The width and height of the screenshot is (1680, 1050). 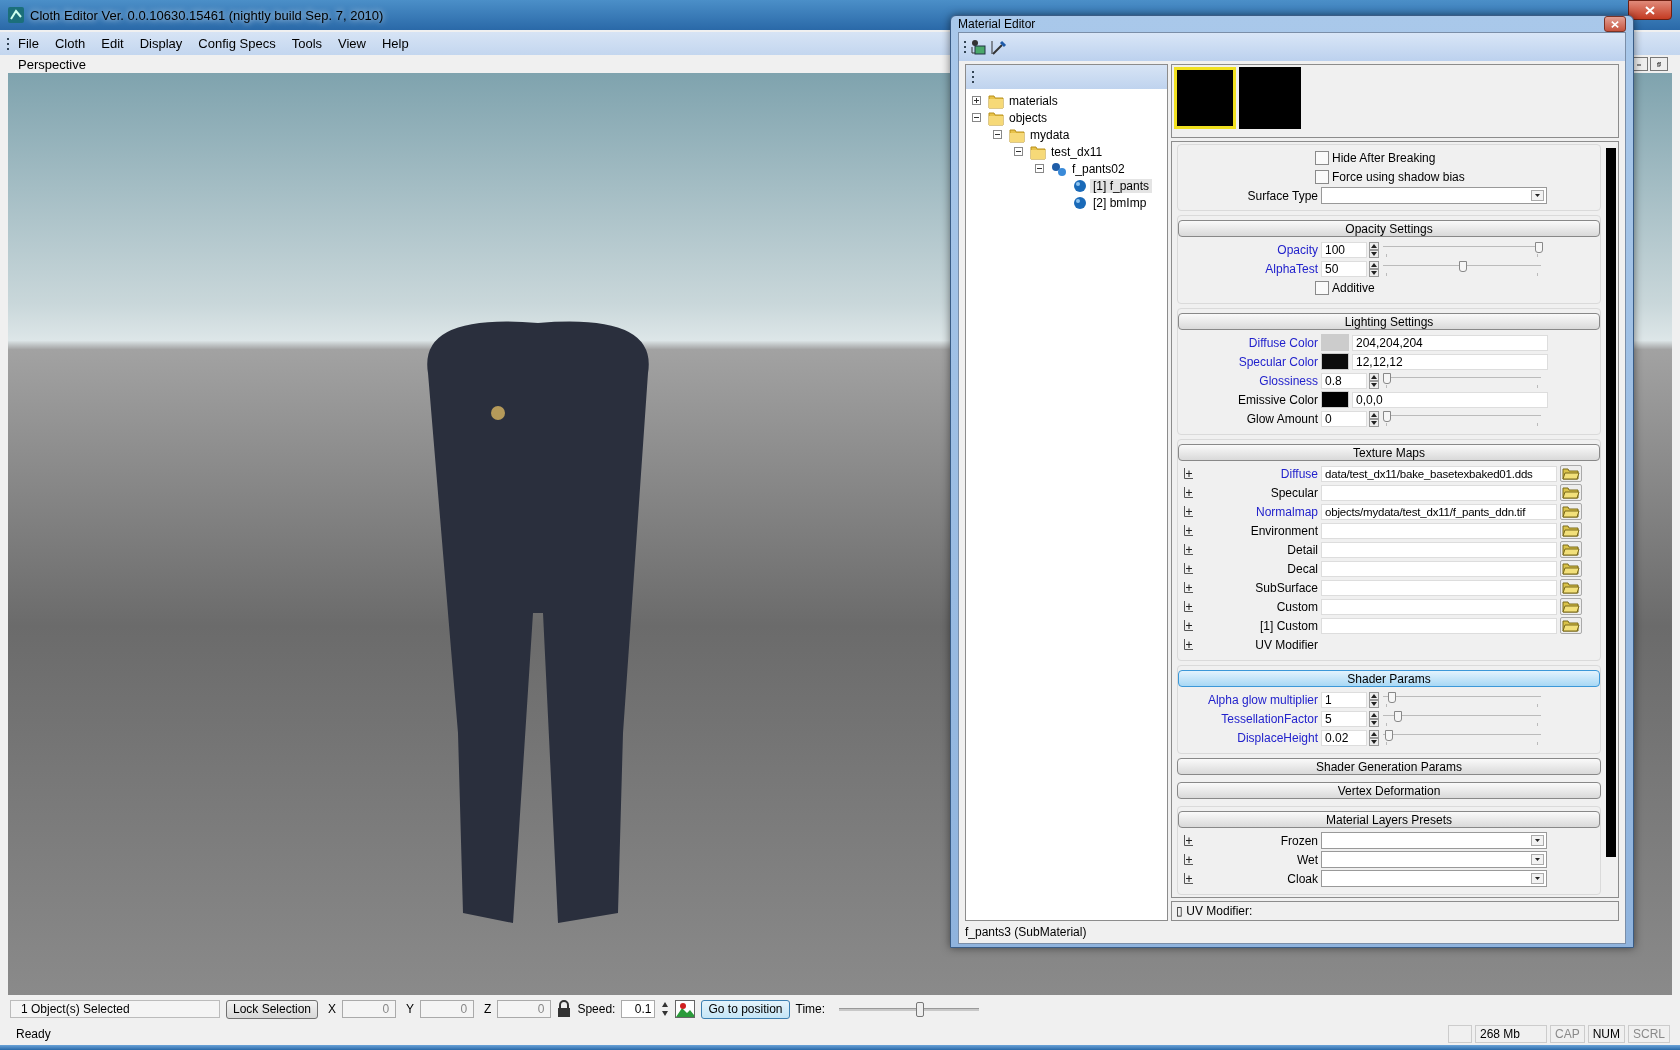 What do you see at coordinates (1389, 452) in the screenshot?
I see `section-header: Texture Maps` at bounding box center [1389, 452].